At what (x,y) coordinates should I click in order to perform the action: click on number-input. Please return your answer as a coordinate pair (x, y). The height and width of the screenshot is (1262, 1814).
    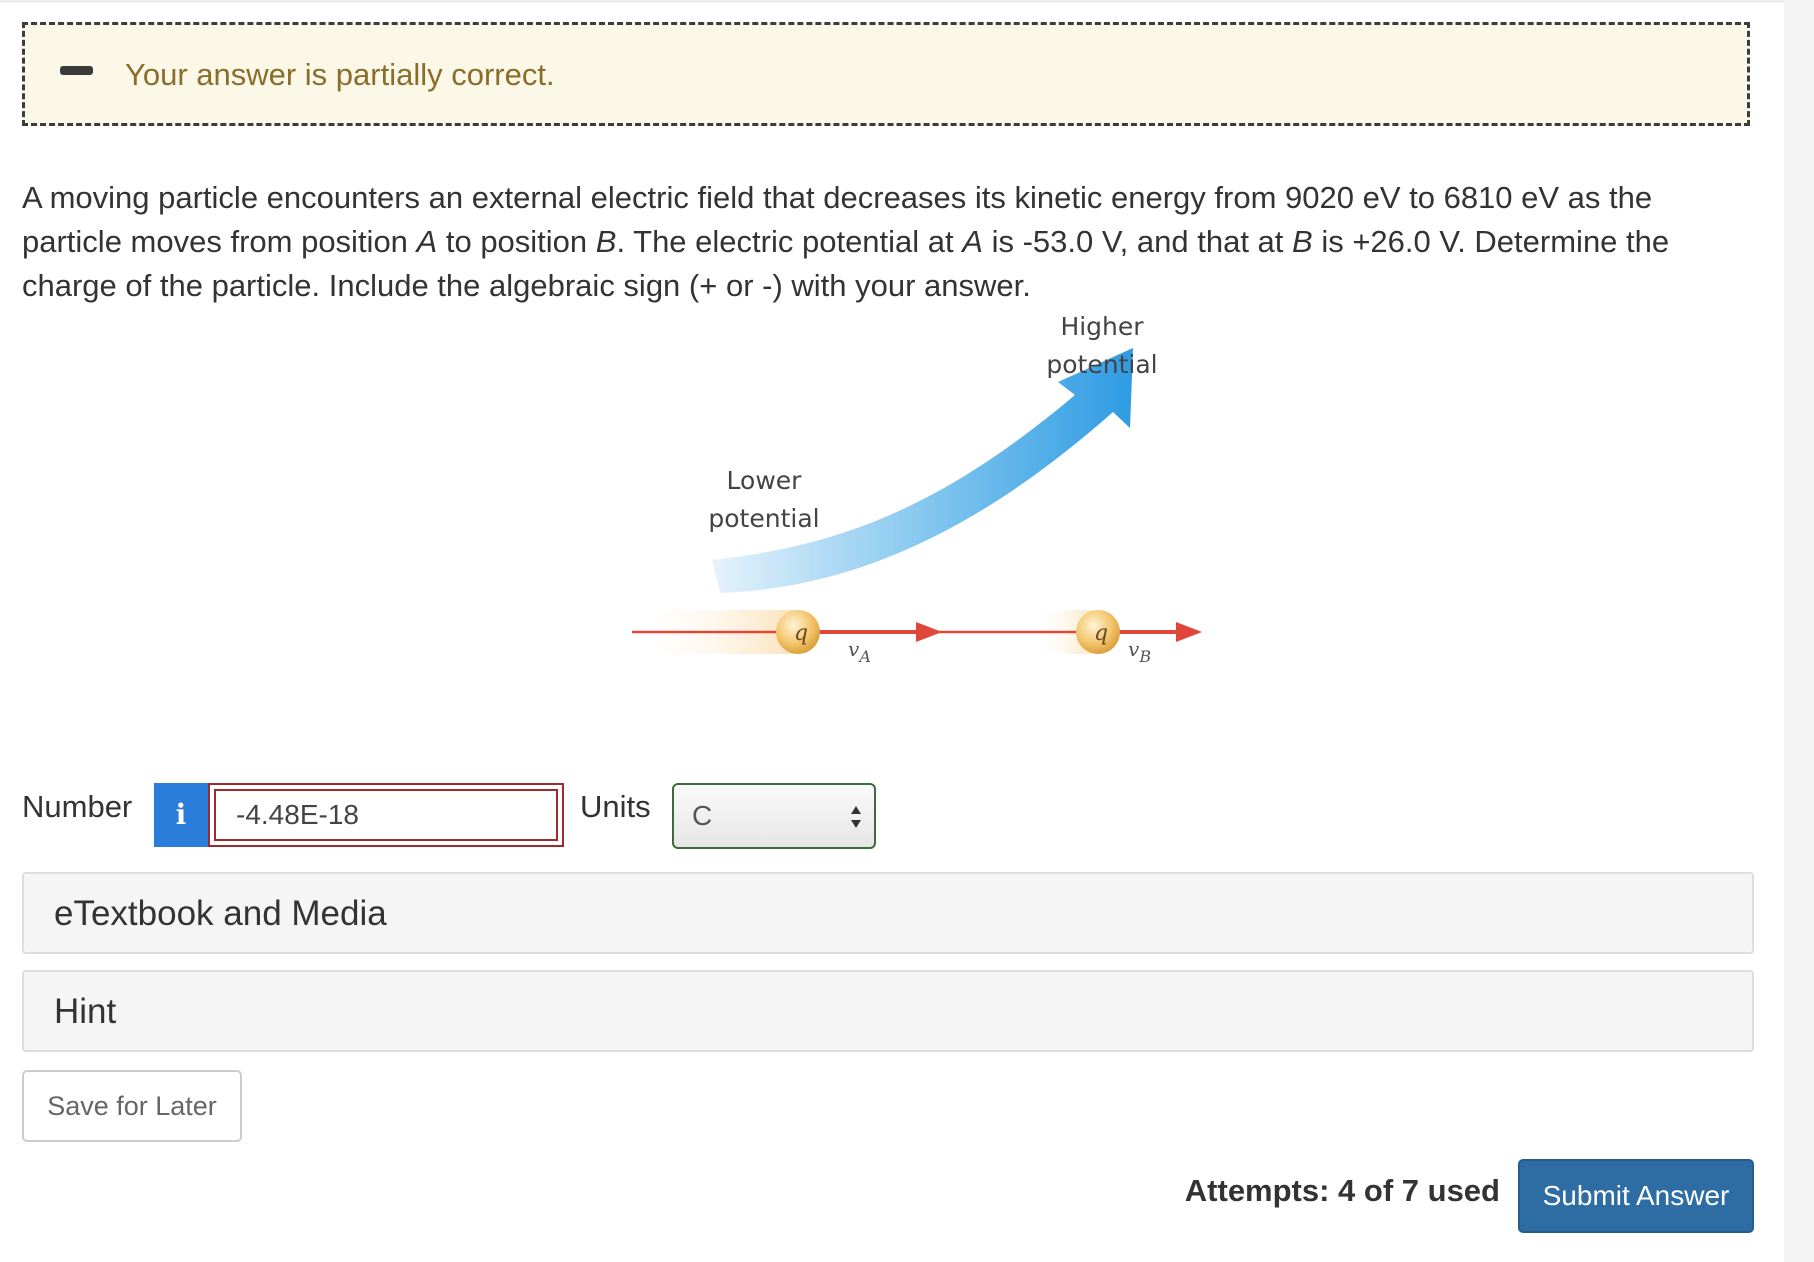
    Looking at the image, I should click on (386, 815).